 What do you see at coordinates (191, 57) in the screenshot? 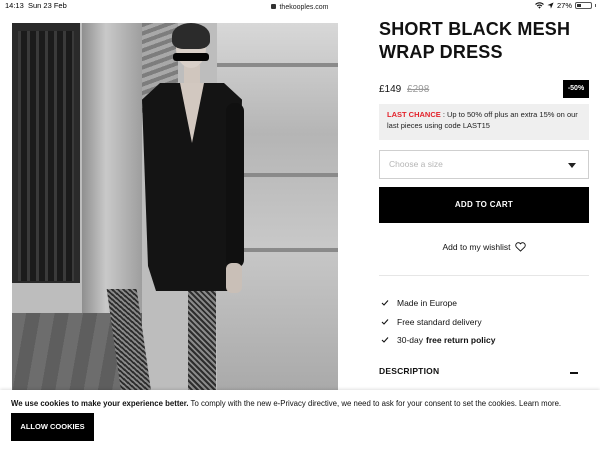
I see `sunglasses` at bounding box center [191, 57].